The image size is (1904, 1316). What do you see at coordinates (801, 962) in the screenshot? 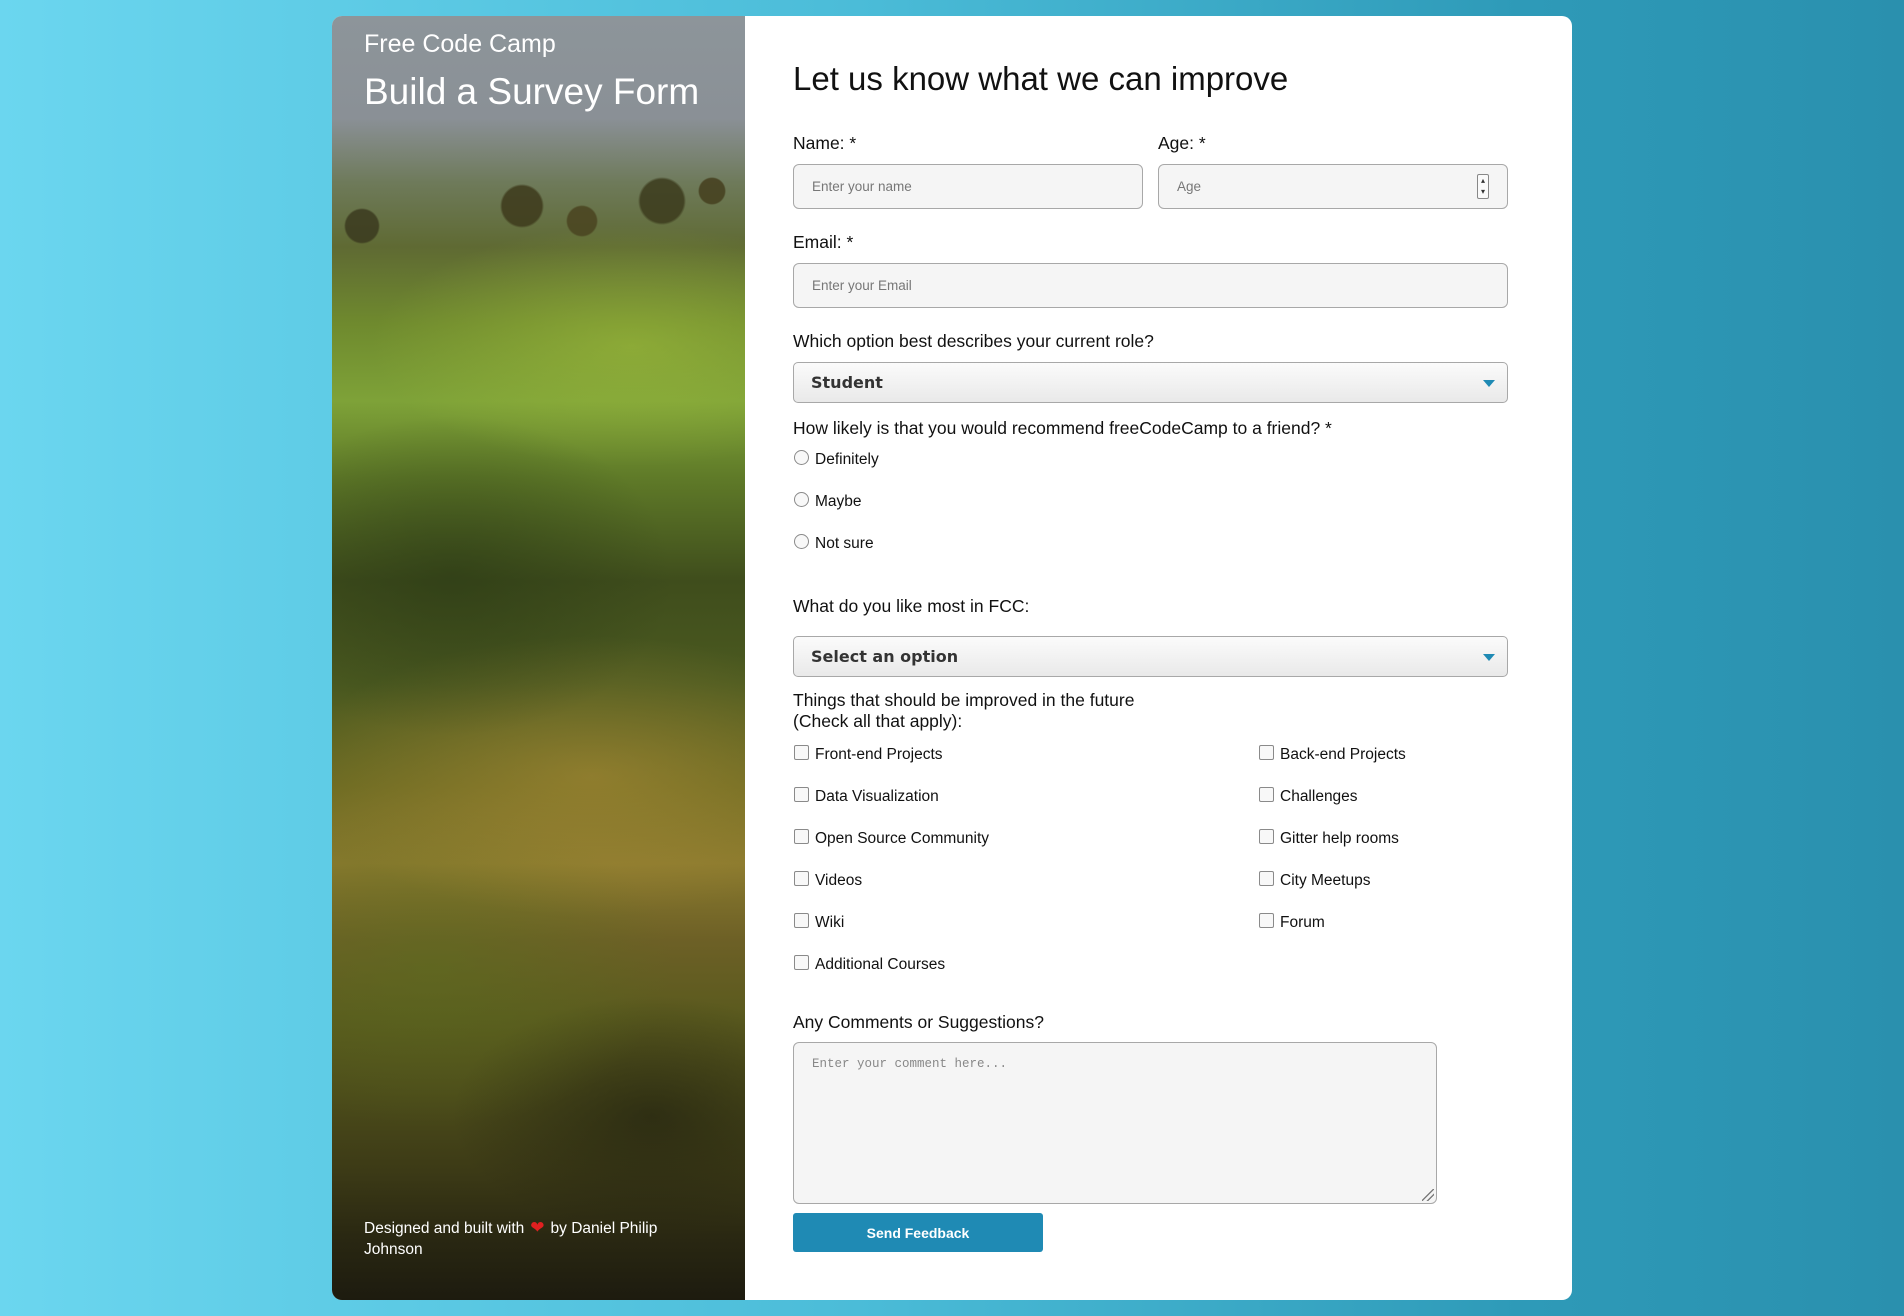
I see `checkbox-additional-courses` at bounding box center [801, 962].